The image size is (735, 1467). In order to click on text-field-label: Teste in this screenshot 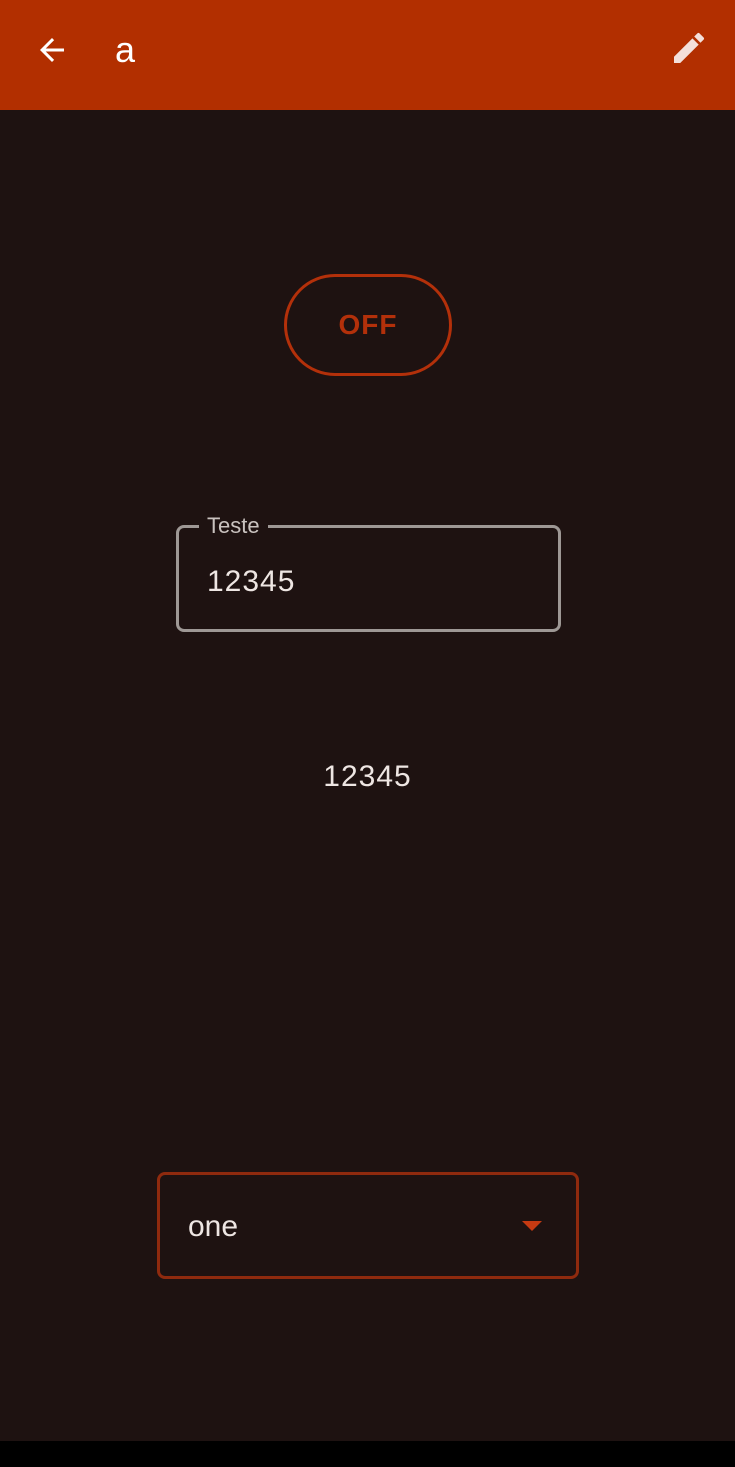, I will do `click(233, 526)`.